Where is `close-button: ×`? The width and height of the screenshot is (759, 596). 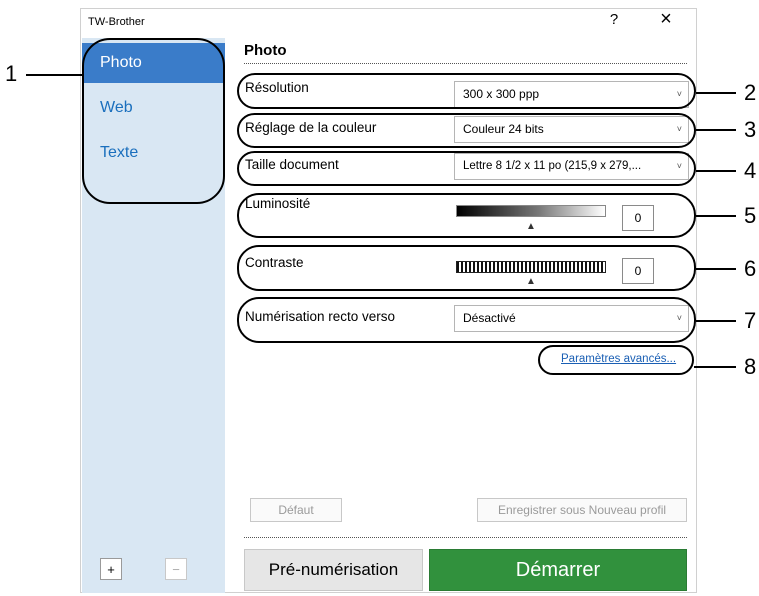
close-button: × is located at coordinates (666, 19).